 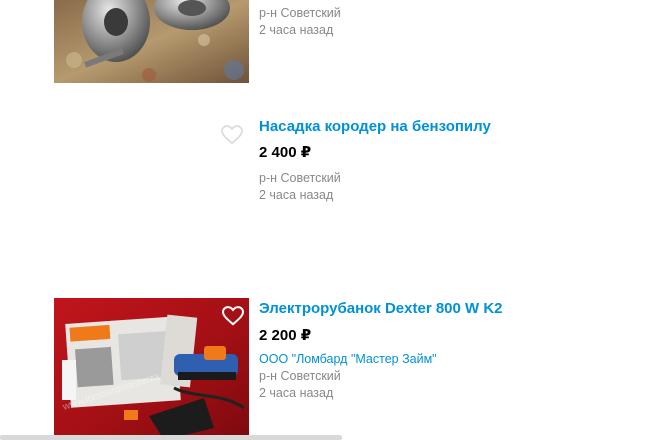 I want to click on planer-photo: www.lombardmasterza, so click(x=151, y=369).